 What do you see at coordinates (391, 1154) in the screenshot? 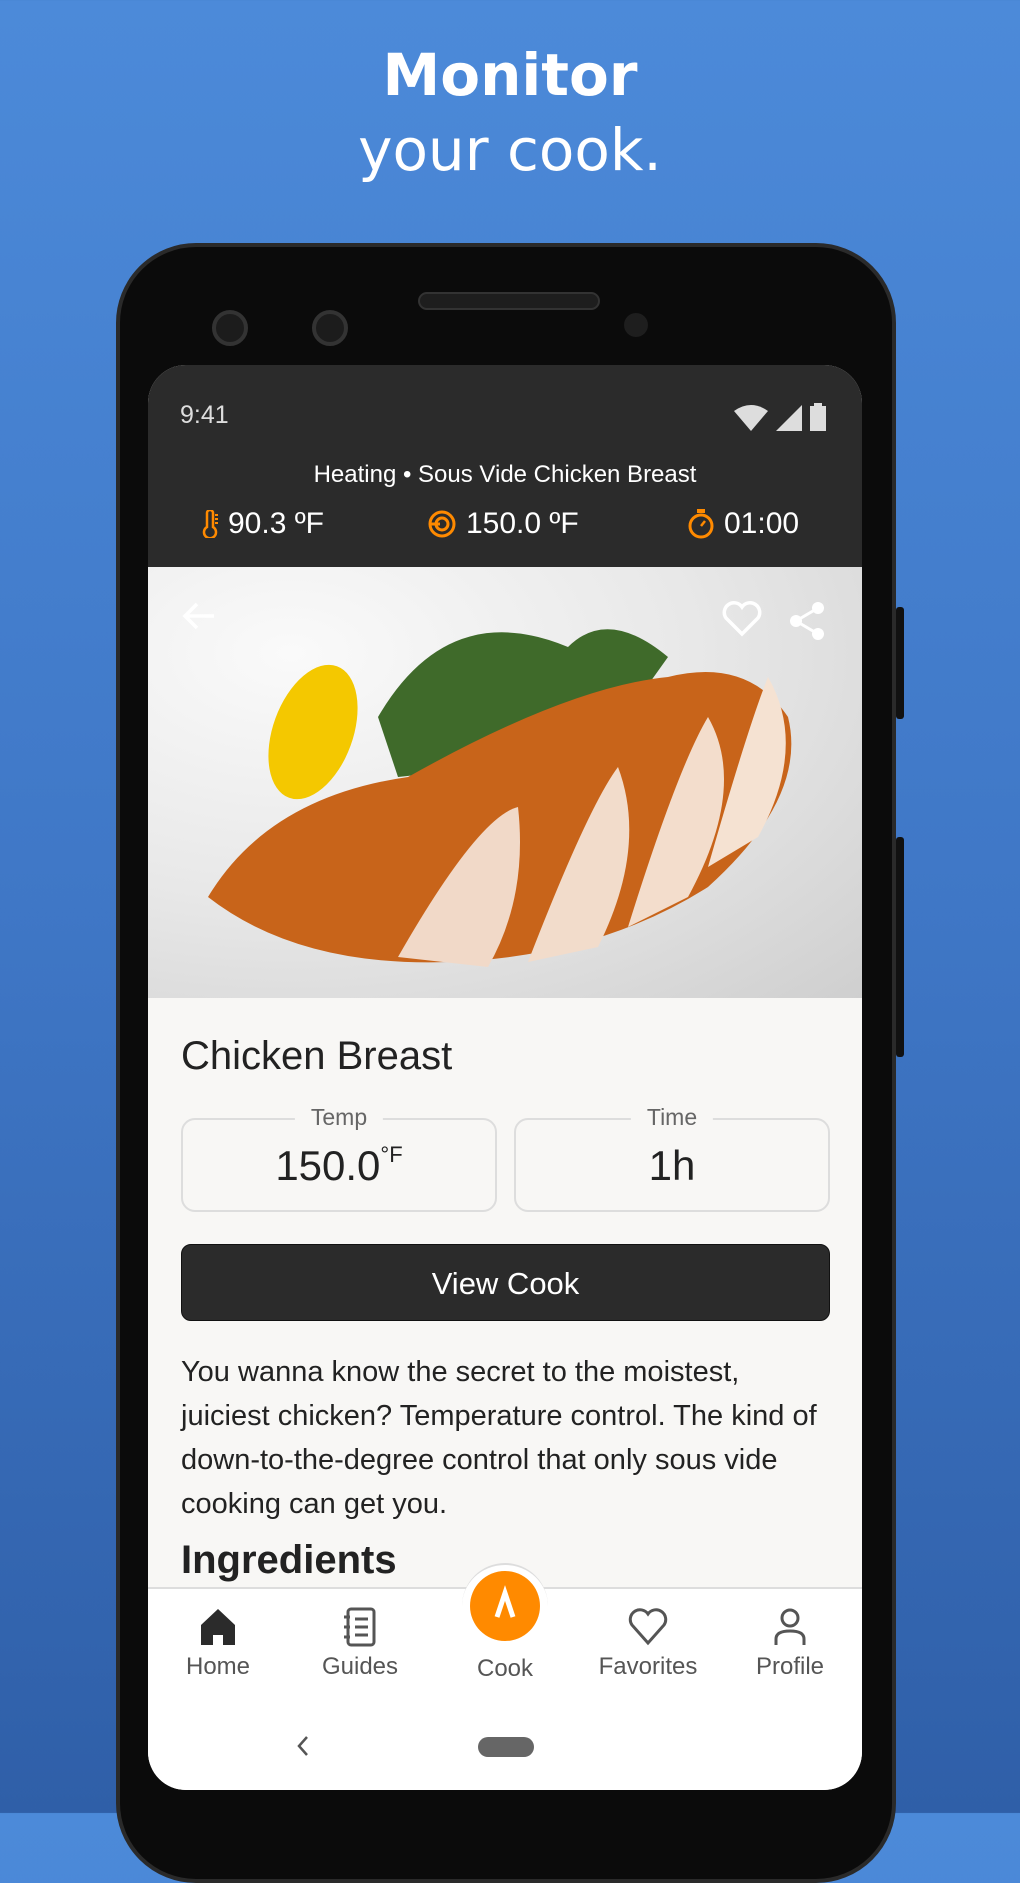
I see `temp-unit: °F` at bounding box center [391, 1154].